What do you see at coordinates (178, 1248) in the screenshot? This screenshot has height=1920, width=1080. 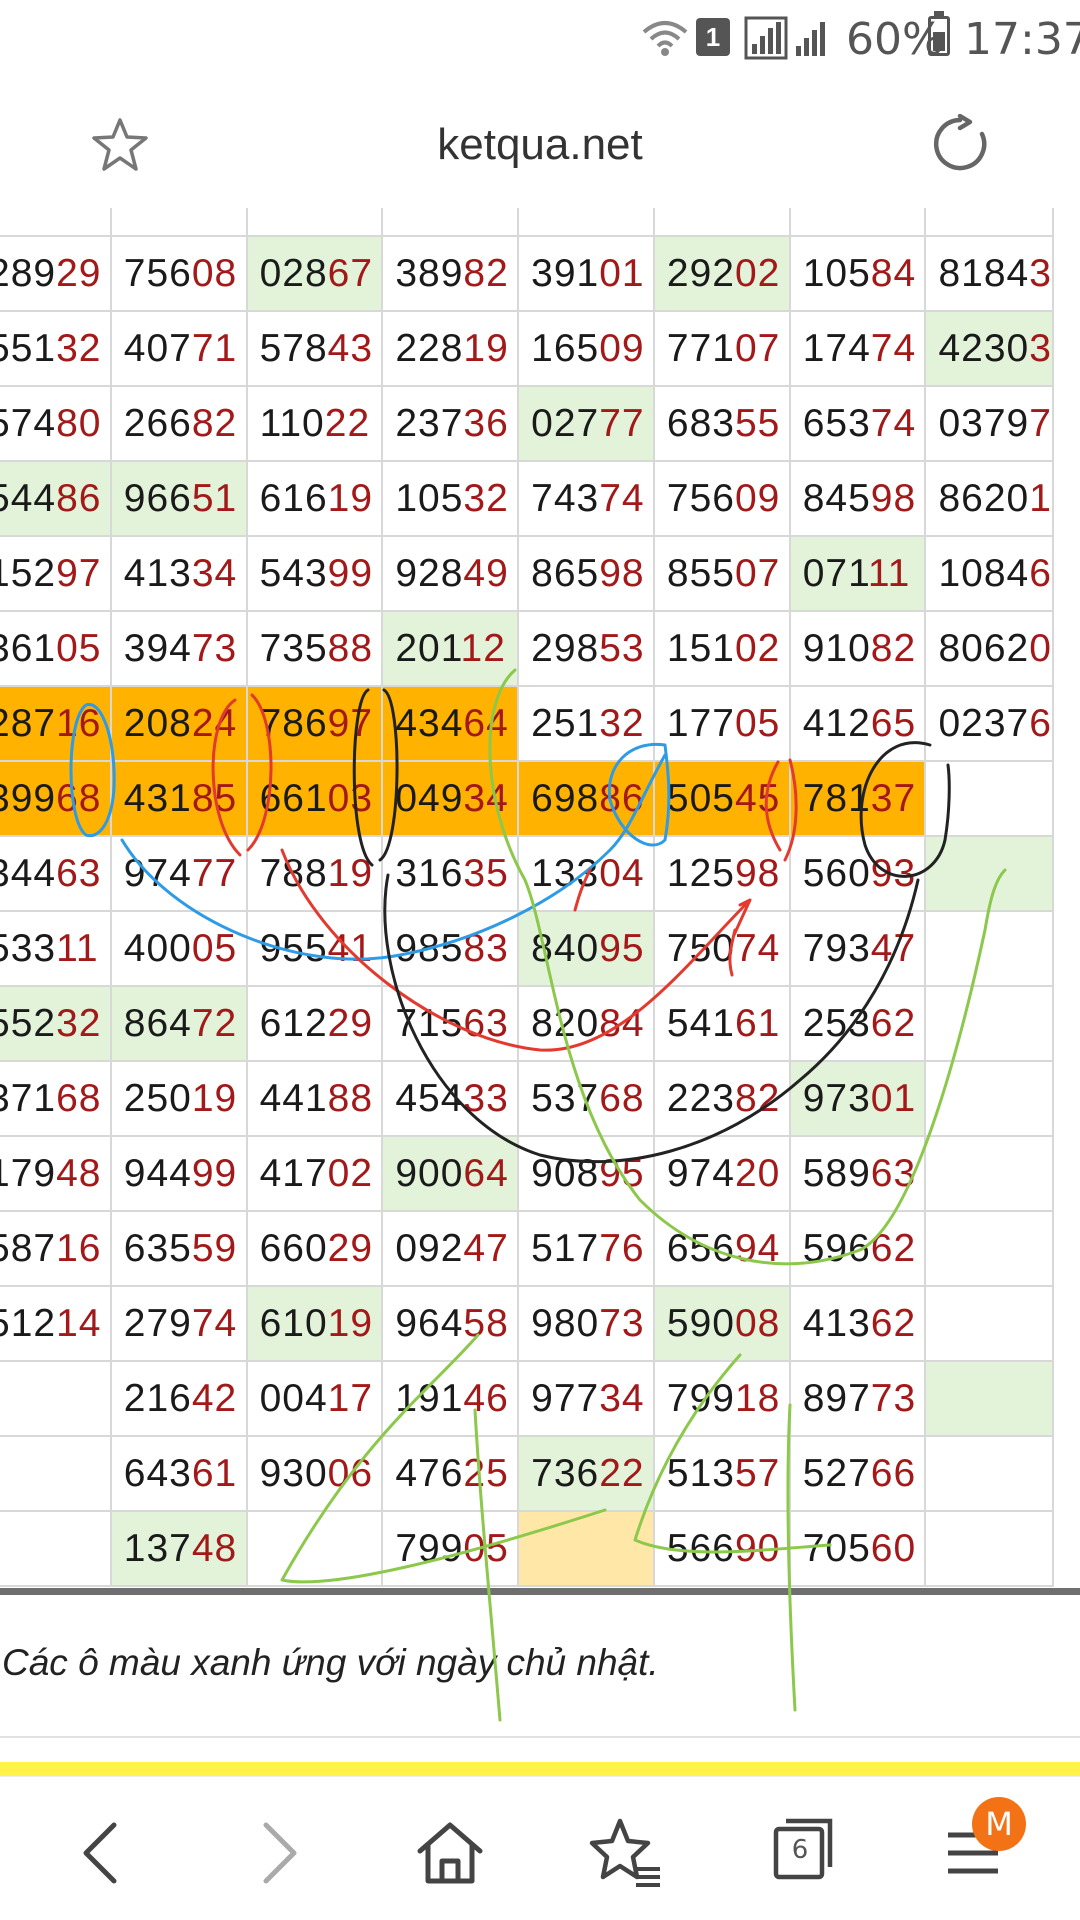 I see `result-cell: 63559` at bounding box center [178, 1248].